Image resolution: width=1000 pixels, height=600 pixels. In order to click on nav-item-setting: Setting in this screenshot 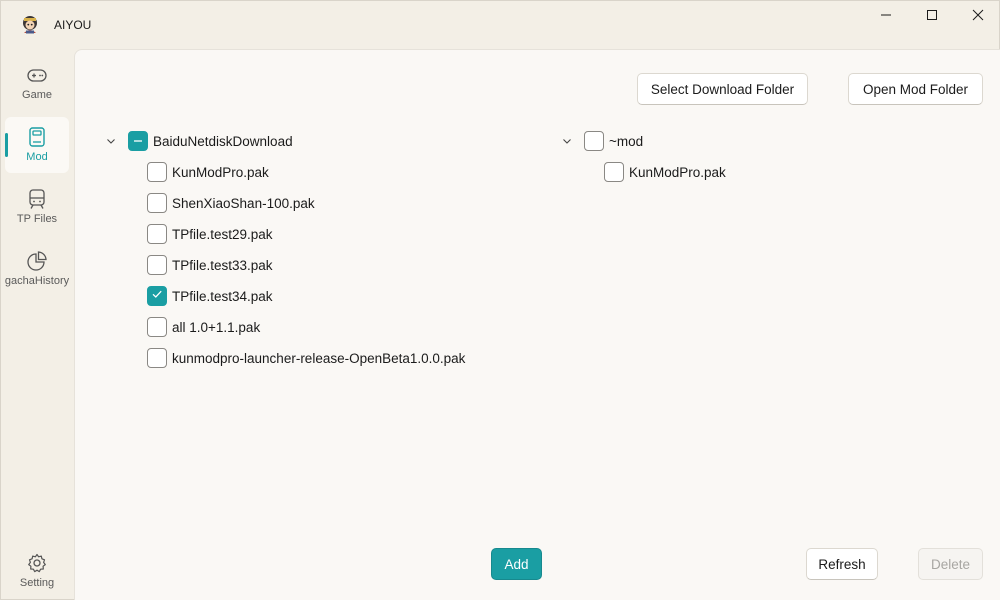, I will do `click(37, 571)`.